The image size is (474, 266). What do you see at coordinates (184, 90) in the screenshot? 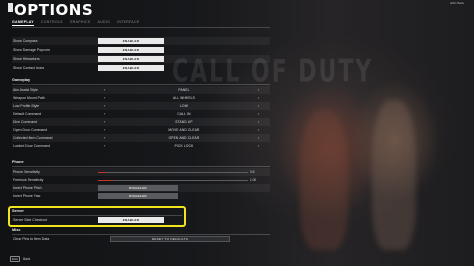
I see `select-value: PANEL` at bounding box center [184, 90].